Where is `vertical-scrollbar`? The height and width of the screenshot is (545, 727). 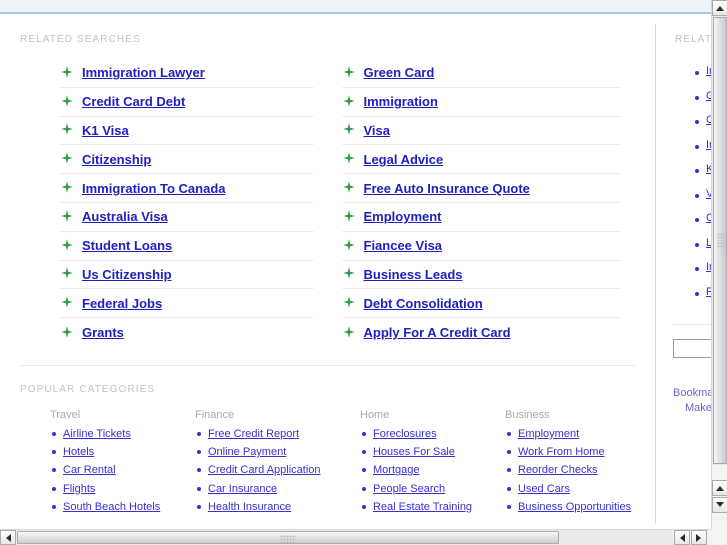
vertical-scrollbar is located at coordinates (719, 264).